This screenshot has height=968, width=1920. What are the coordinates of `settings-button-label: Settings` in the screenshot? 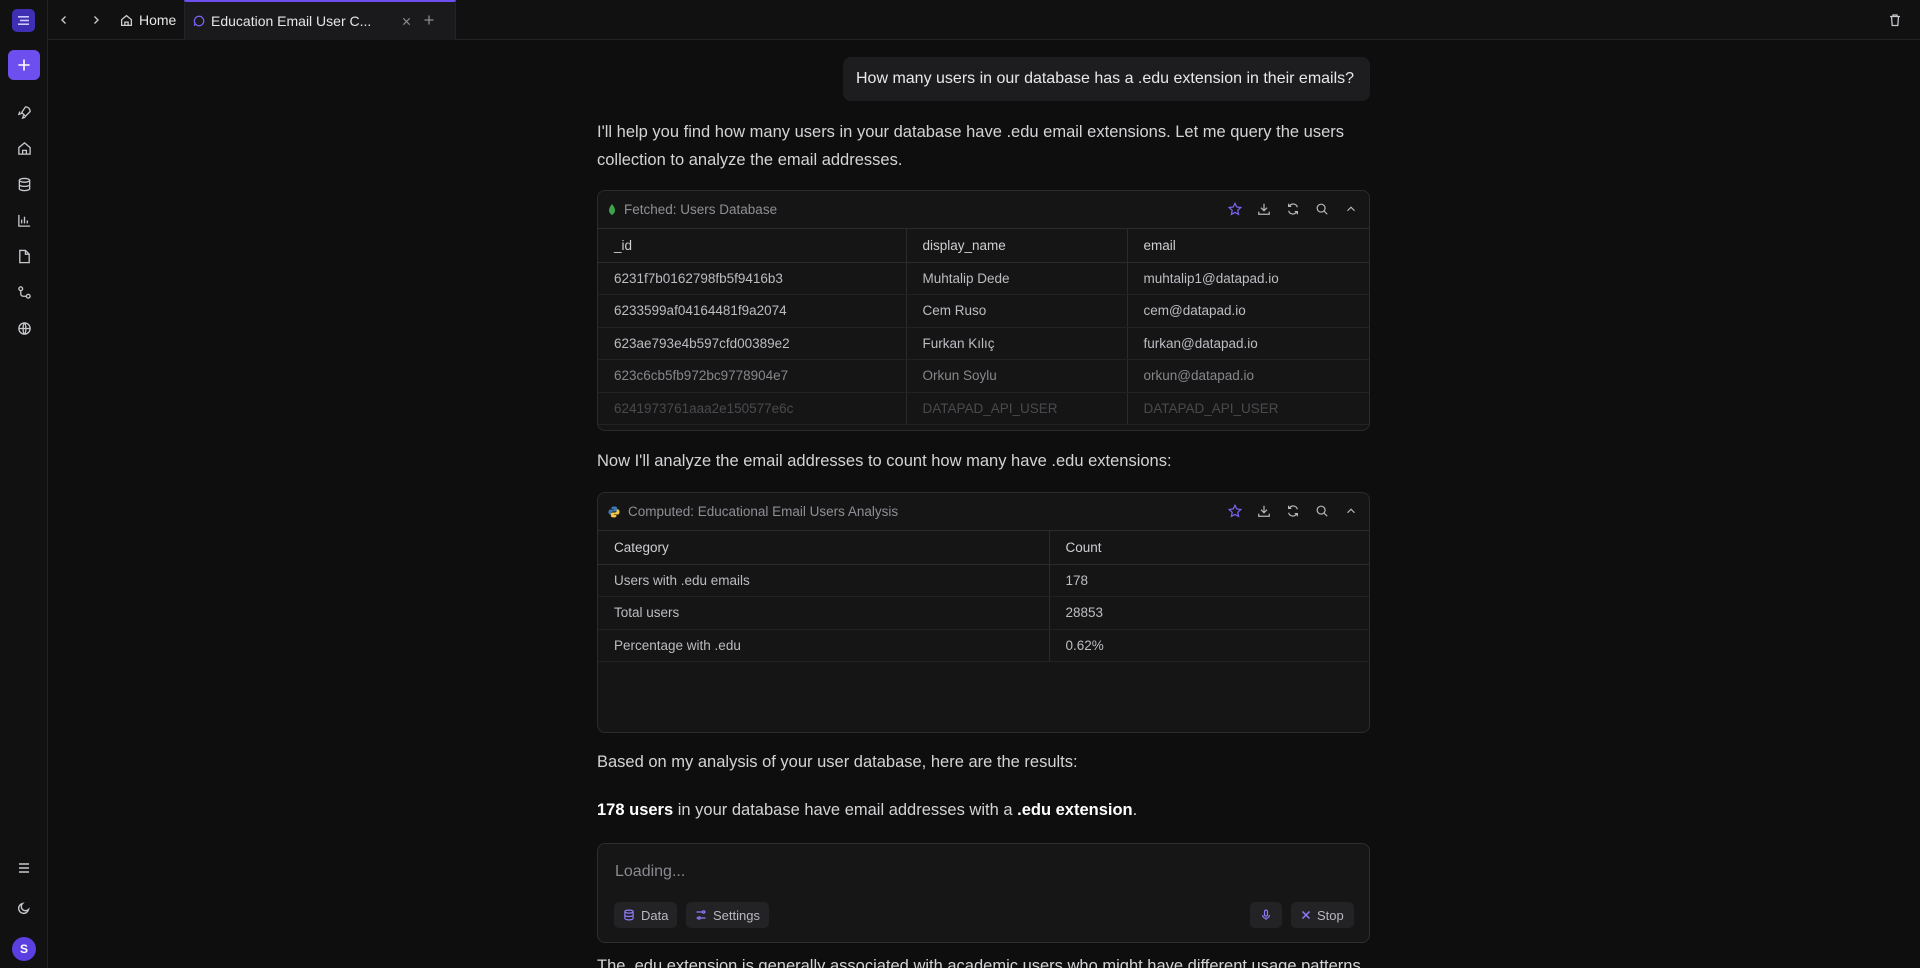 It's located at (736, 915).